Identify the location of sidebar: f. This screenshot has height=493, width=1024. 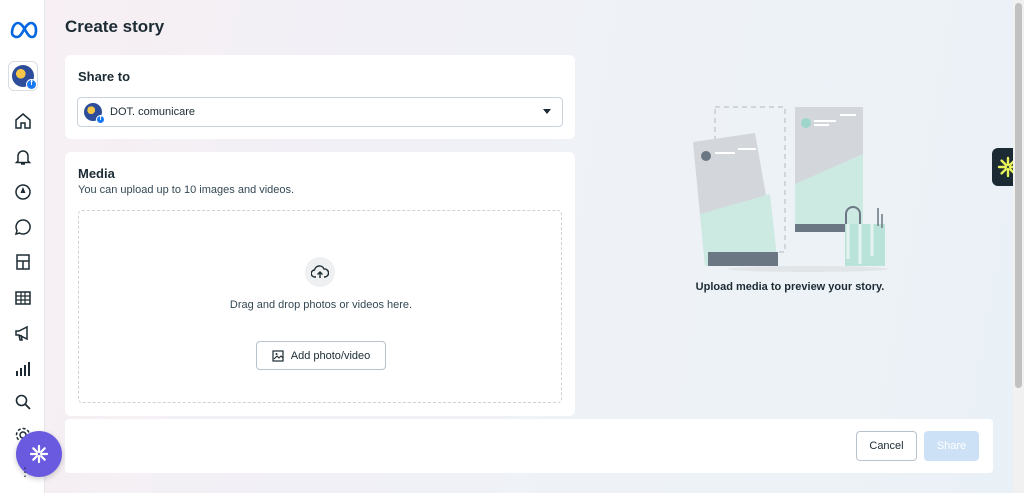
(22, 246).